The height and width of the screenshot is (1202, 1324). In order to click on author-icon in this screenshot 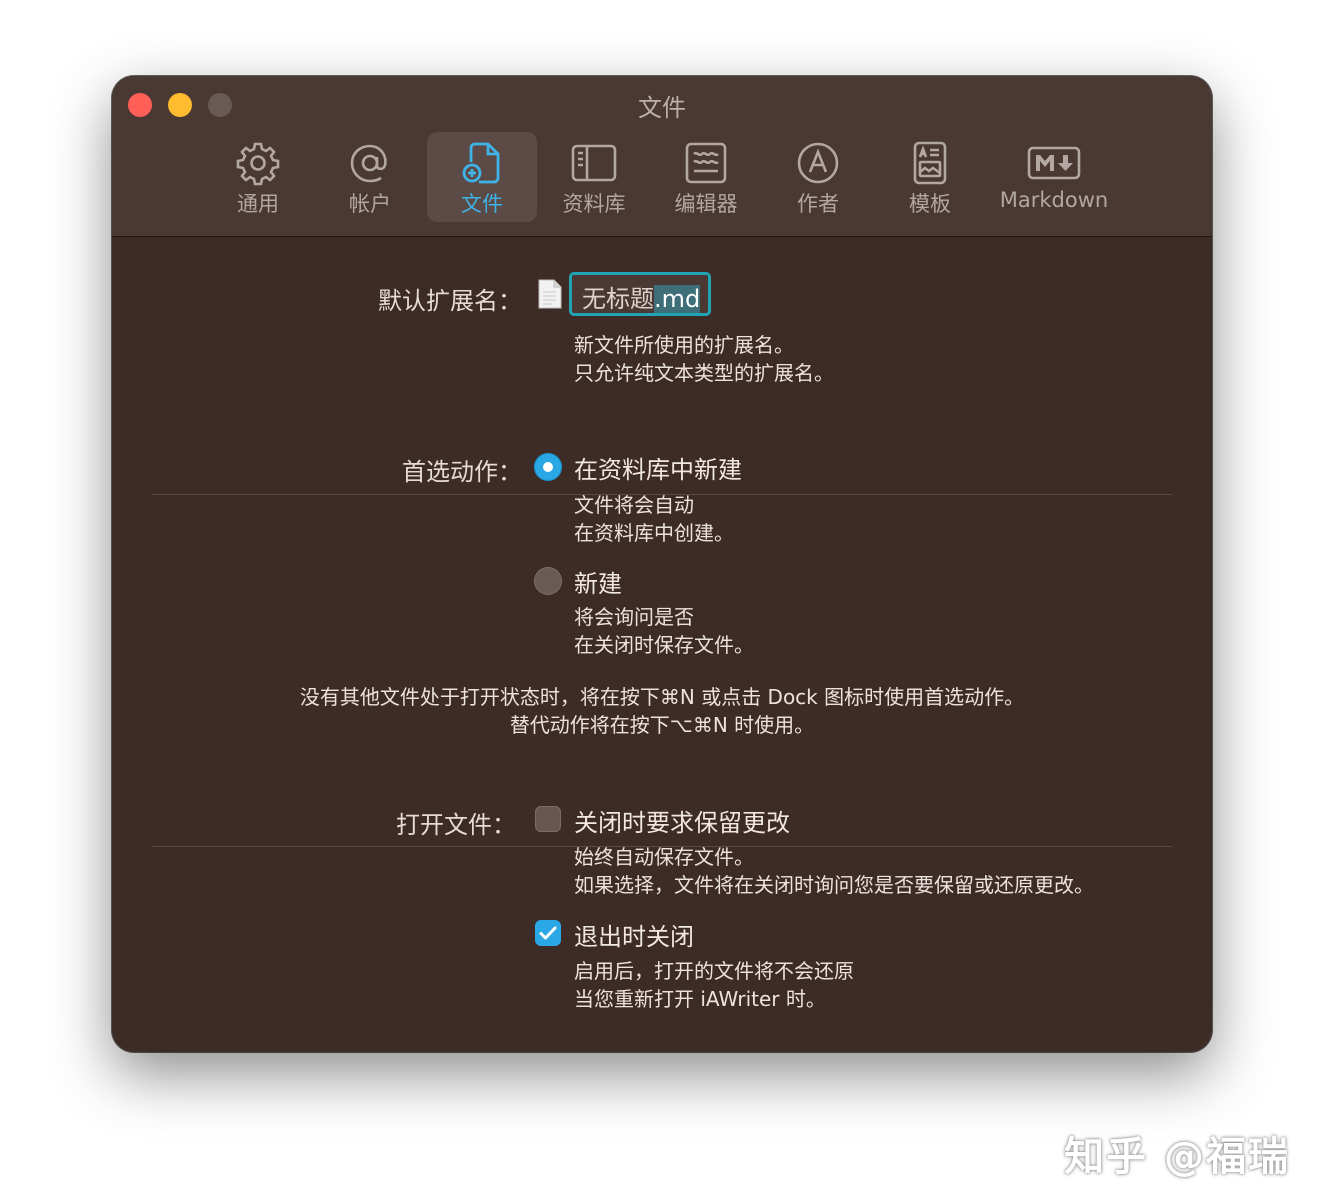, I will do `click(818, 163)`.